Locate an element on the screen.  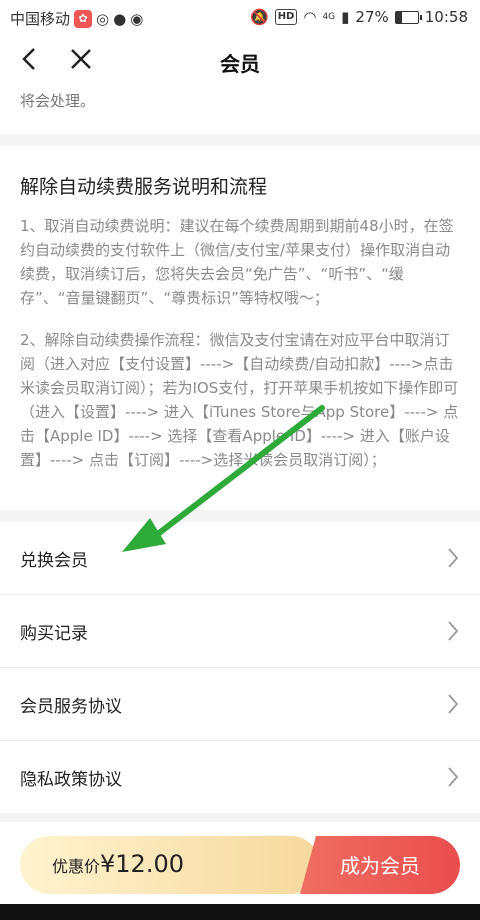
hd-icon: HD is located at coordinates (286, 17).